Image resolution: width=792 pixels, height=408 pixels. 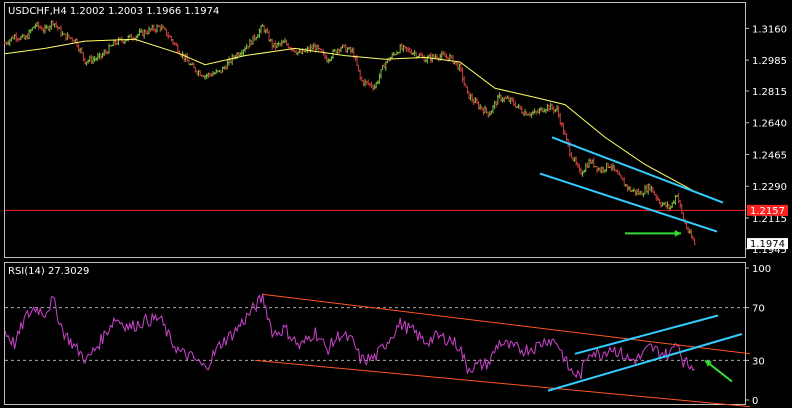 I want to click on rsi-chart-title: RSI(14) 27.3029, so click(x=48, y=271).